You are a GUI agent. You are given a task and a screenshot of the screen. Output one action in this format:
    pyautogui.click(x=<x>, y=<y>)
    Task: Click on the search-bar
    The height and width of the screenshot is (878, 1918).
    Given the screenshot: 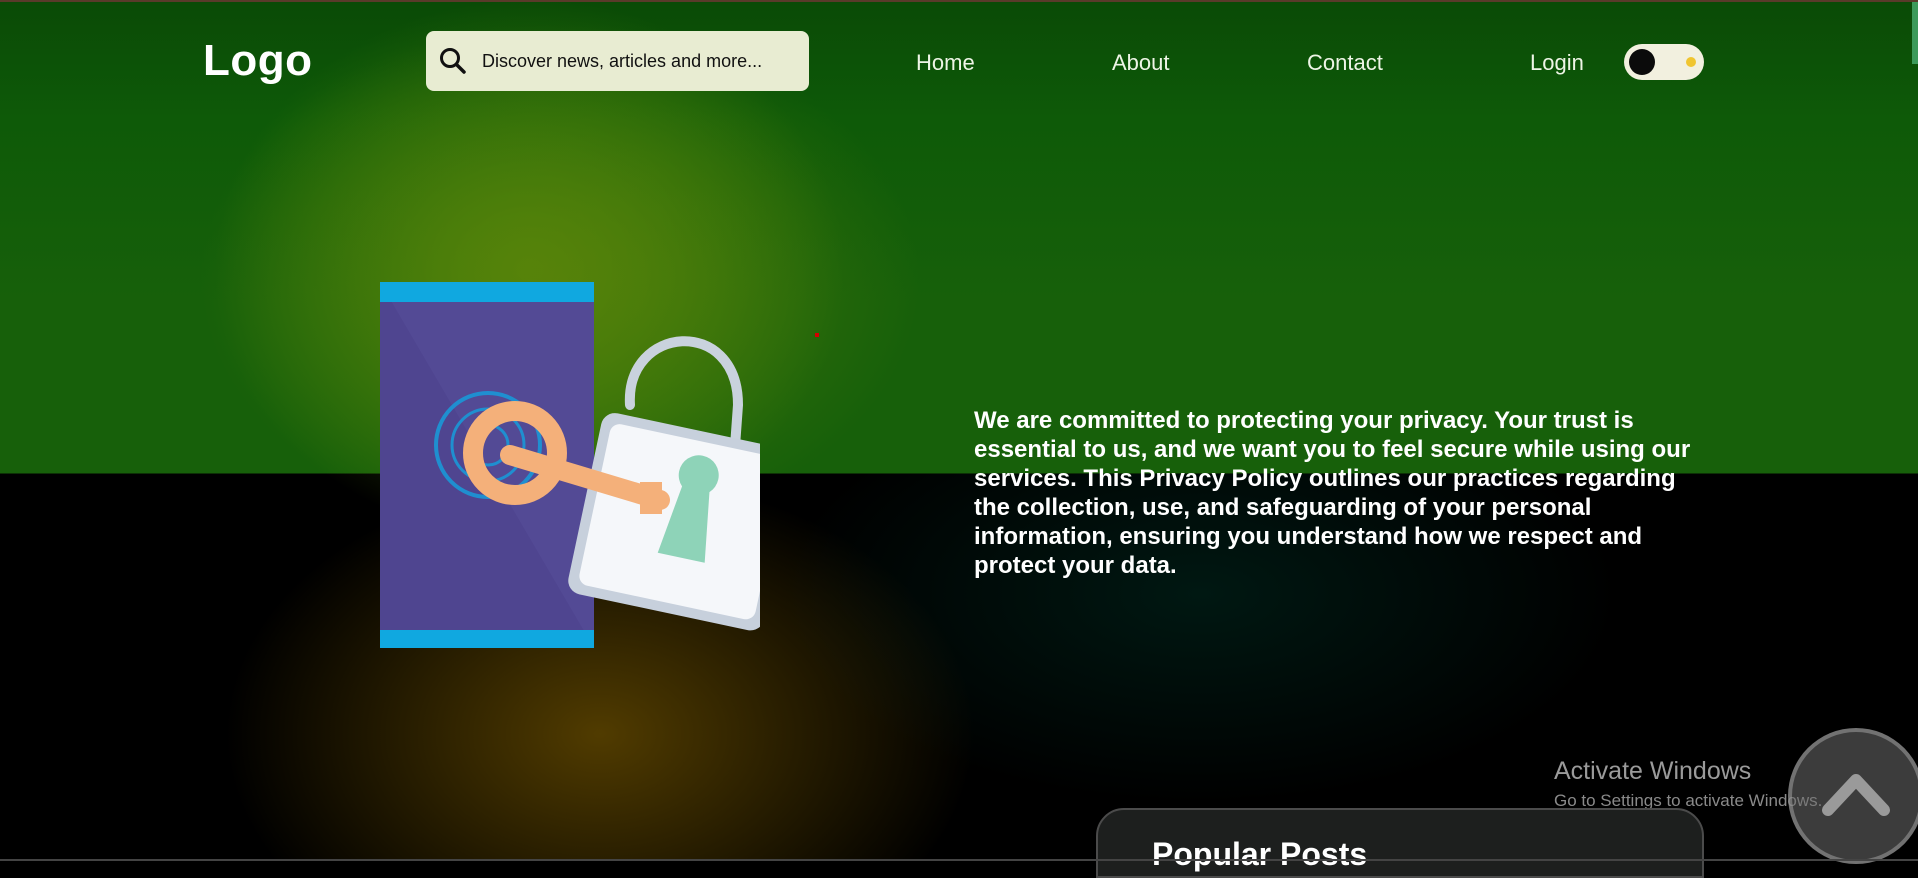 What is the action you would take?
    pyautogui.click(x=617, y=61)
    